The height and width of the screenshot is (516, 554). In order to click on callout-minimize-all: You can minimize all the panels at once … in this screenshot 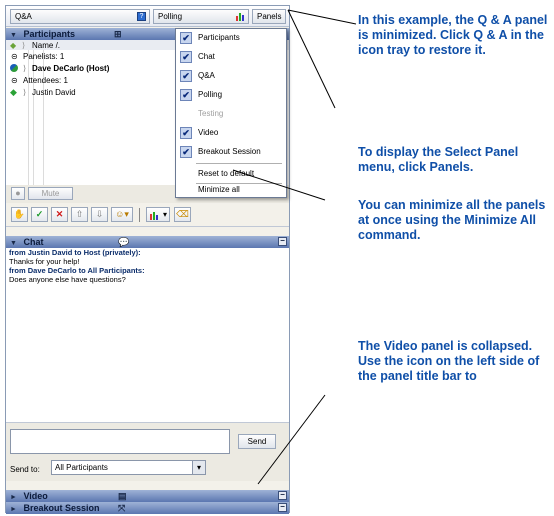, I will do `click(452, 220)`.